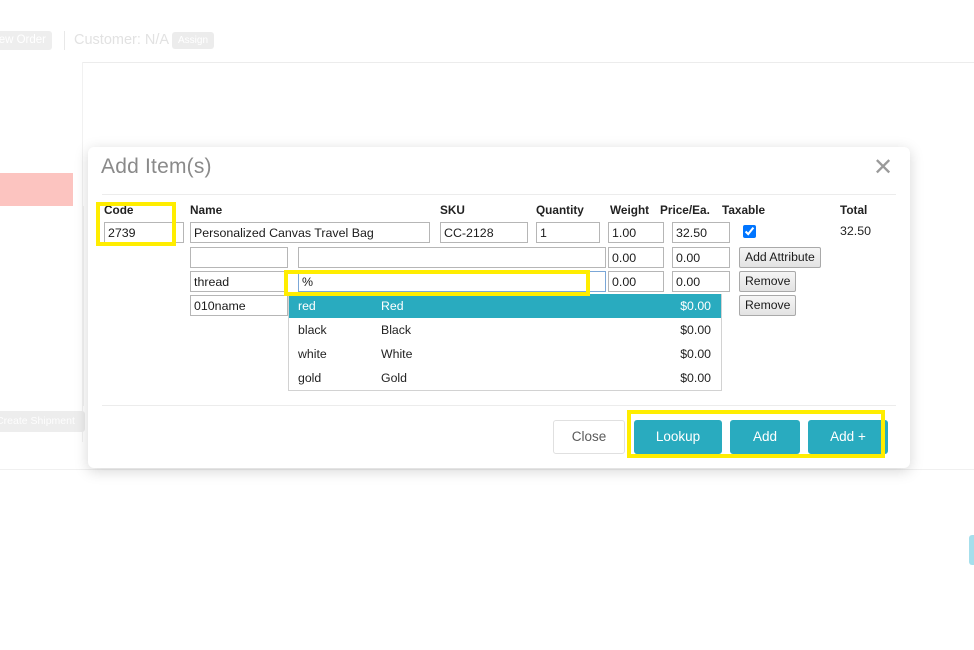 The width and height of the screenshot is (974, 650). Describe the element at coordinates (312, 354) in the screenshot. I see `suggestion-code: white` at that location.